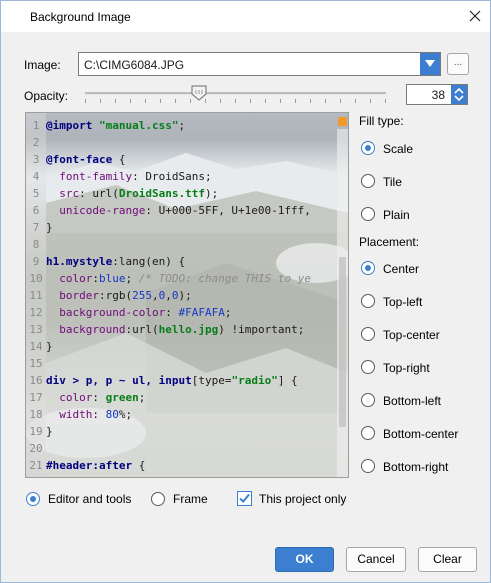  I want to click on code-token: unicode-range, so click(102, 210).